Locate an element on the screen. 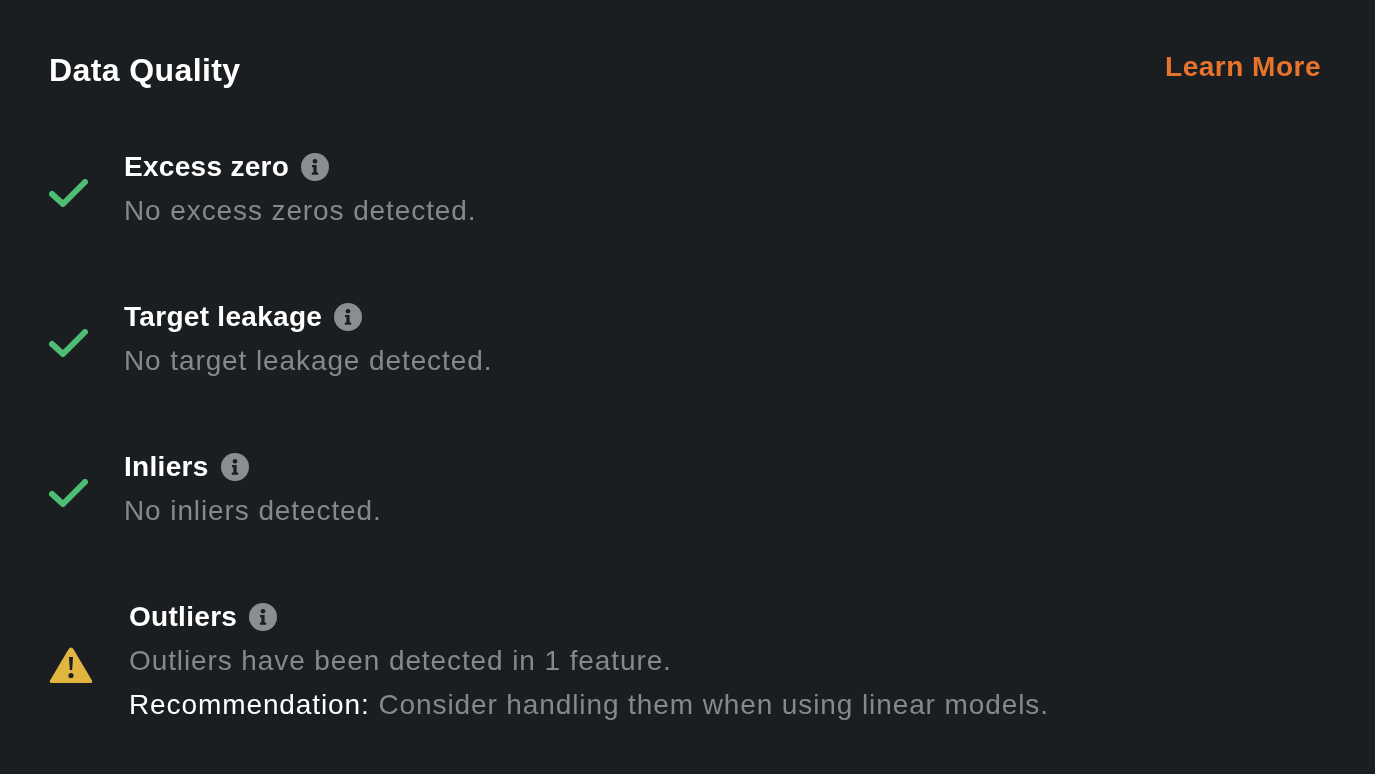 Image resolution: width=1375 pixels, height=774 pixels. warning-icon is located at coordinates (71, 665).